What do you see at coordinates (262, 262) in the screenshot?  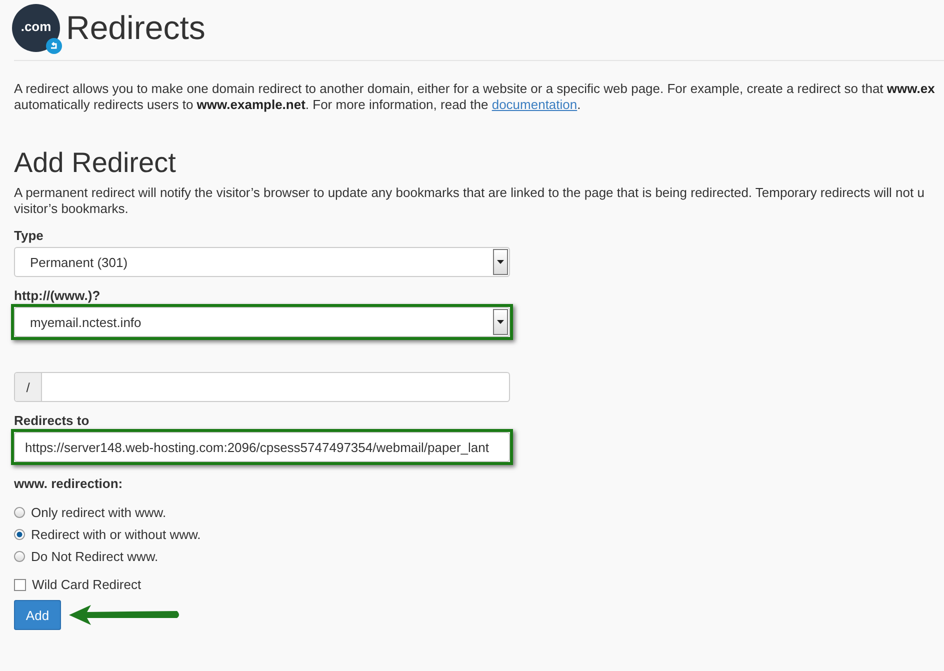 I see `dropdown: Permanent (301)` at bounding box center [262, 262].